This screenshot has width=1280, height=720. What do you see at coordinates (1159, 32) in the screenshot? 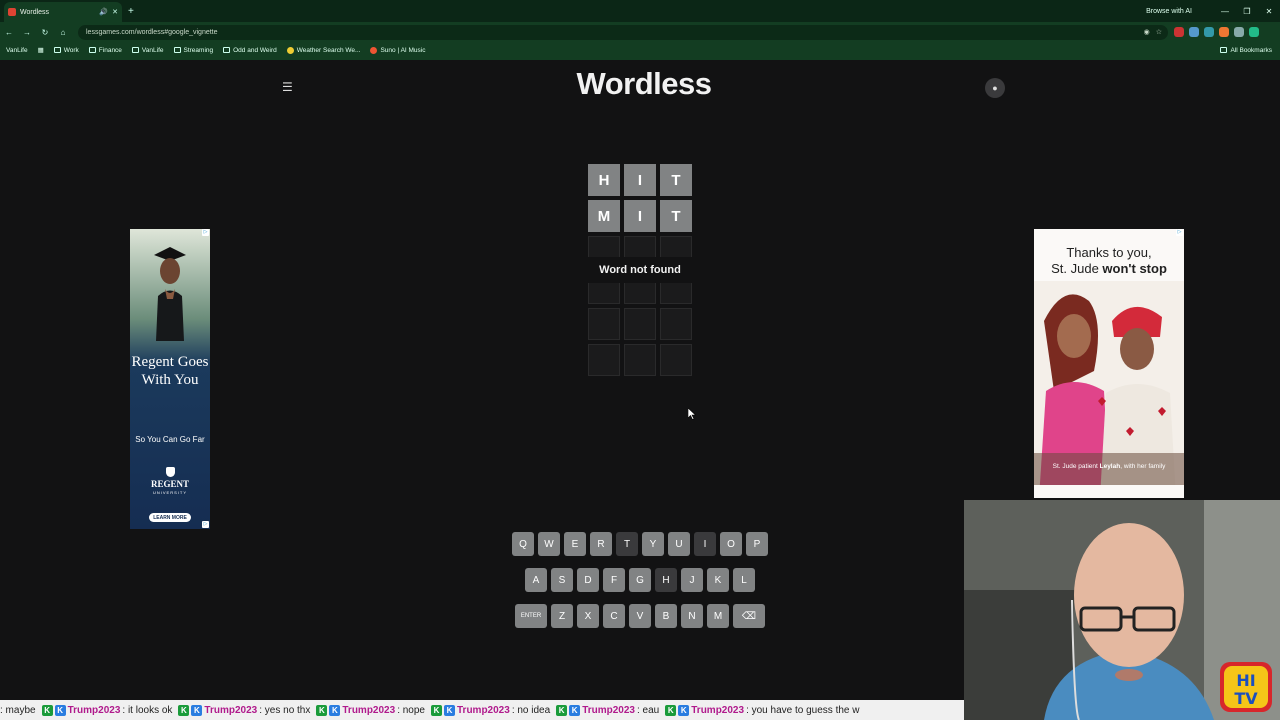
I see `star-icon: ☆` at bounding box center [1159, 32].